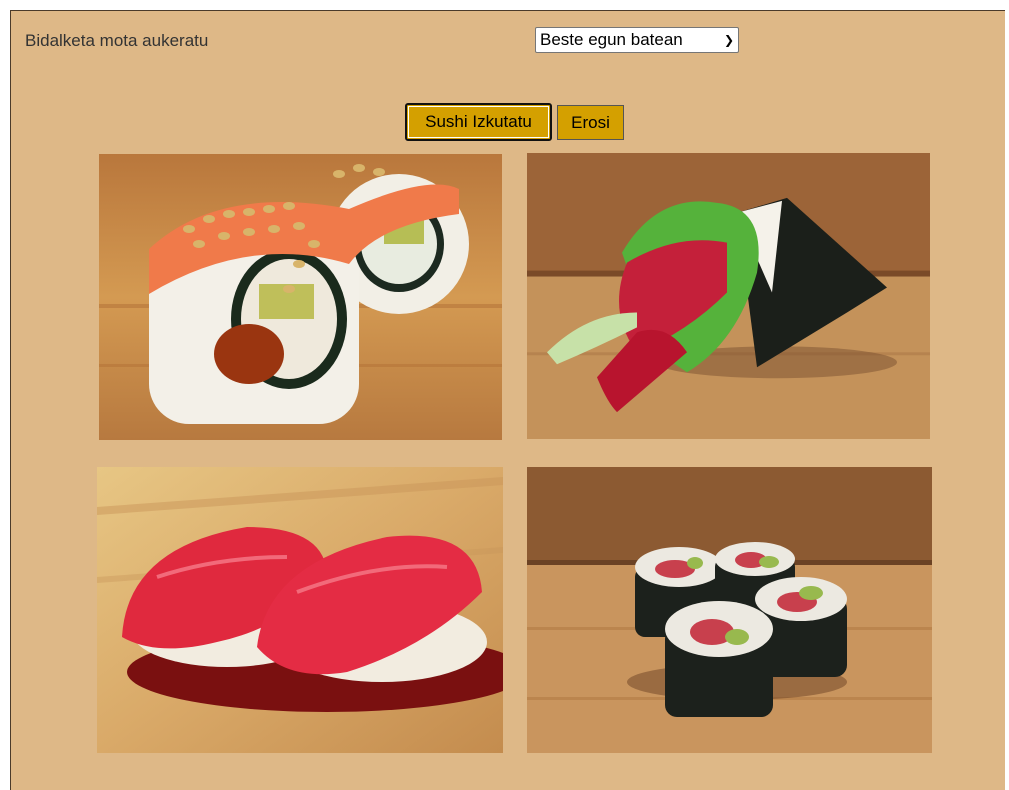 The image size is (1009, 790). What do you see at coordinates (300, 297) in the screenshot?
I see `sushi-roll-image` at bounding box center [300, 297].